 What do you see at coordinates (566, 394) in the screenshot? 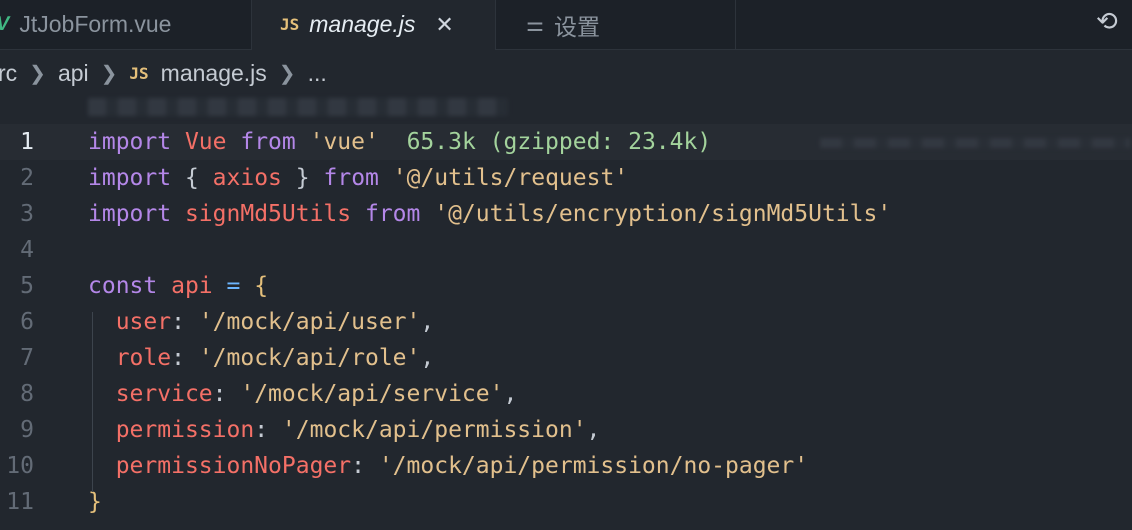
I see `code-line-8: 8 service: '/mock/api/service',` at bounding box center [566, 394].